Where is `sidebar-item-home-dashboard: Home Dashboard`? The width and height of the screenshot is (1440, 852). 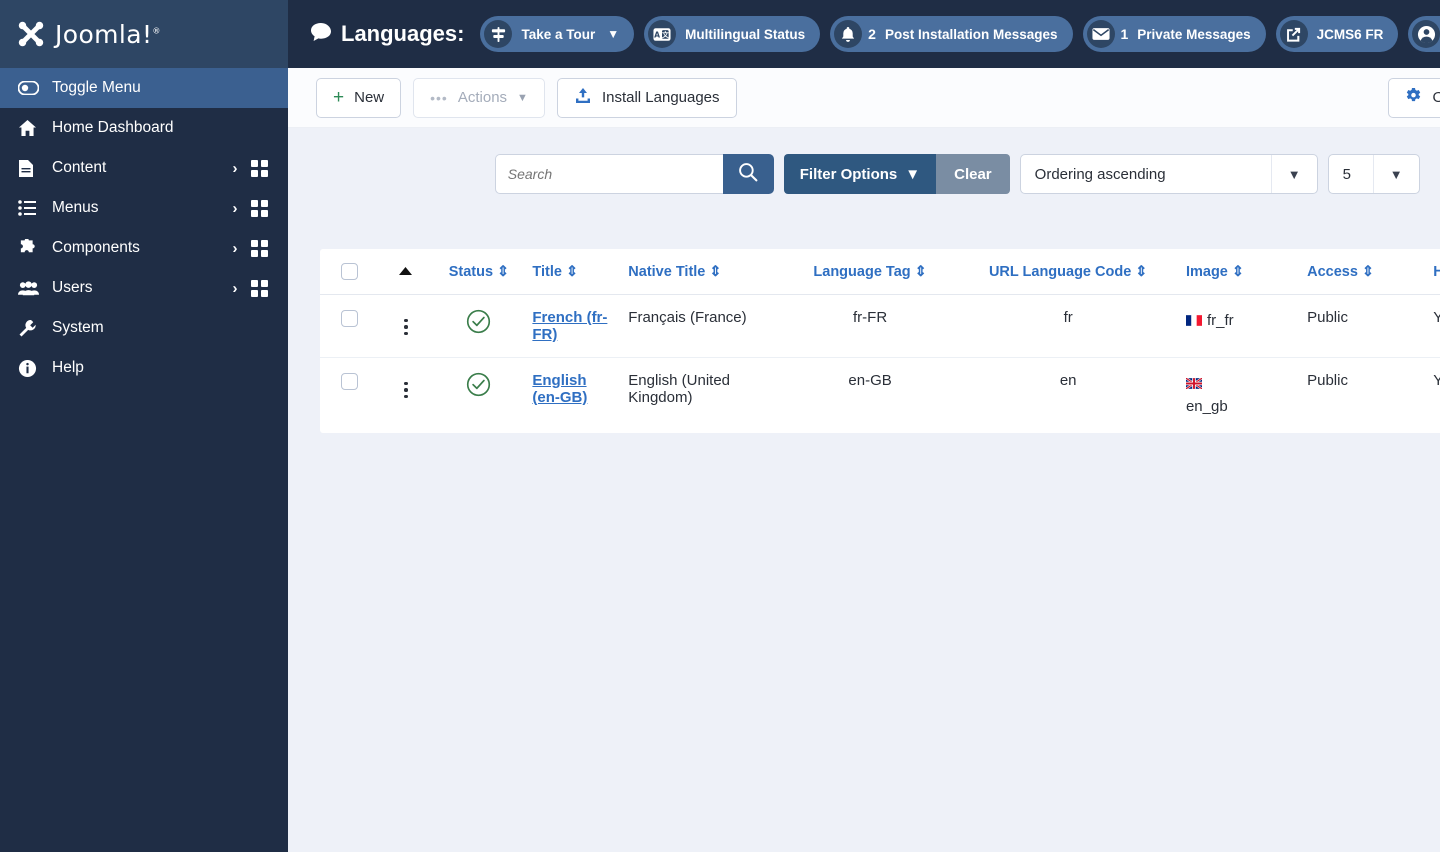 sidebar-item-home-dashboard: Home Dashboard is located at coordinates (144, 128).